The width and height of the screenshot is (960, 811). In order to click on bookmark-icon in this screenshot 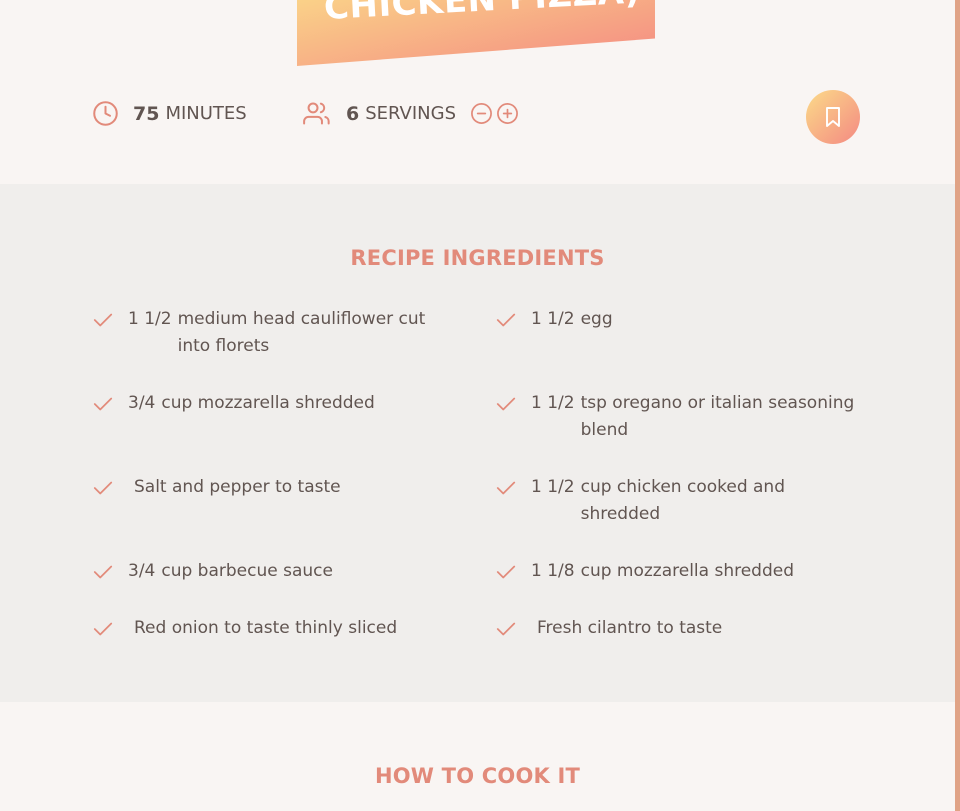, I will do `click(833, 117)`.